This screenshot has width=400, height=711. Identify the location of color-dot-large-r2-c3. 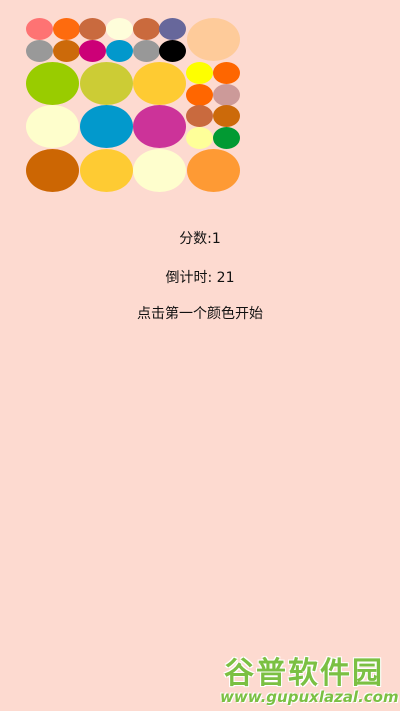
(159, 126).